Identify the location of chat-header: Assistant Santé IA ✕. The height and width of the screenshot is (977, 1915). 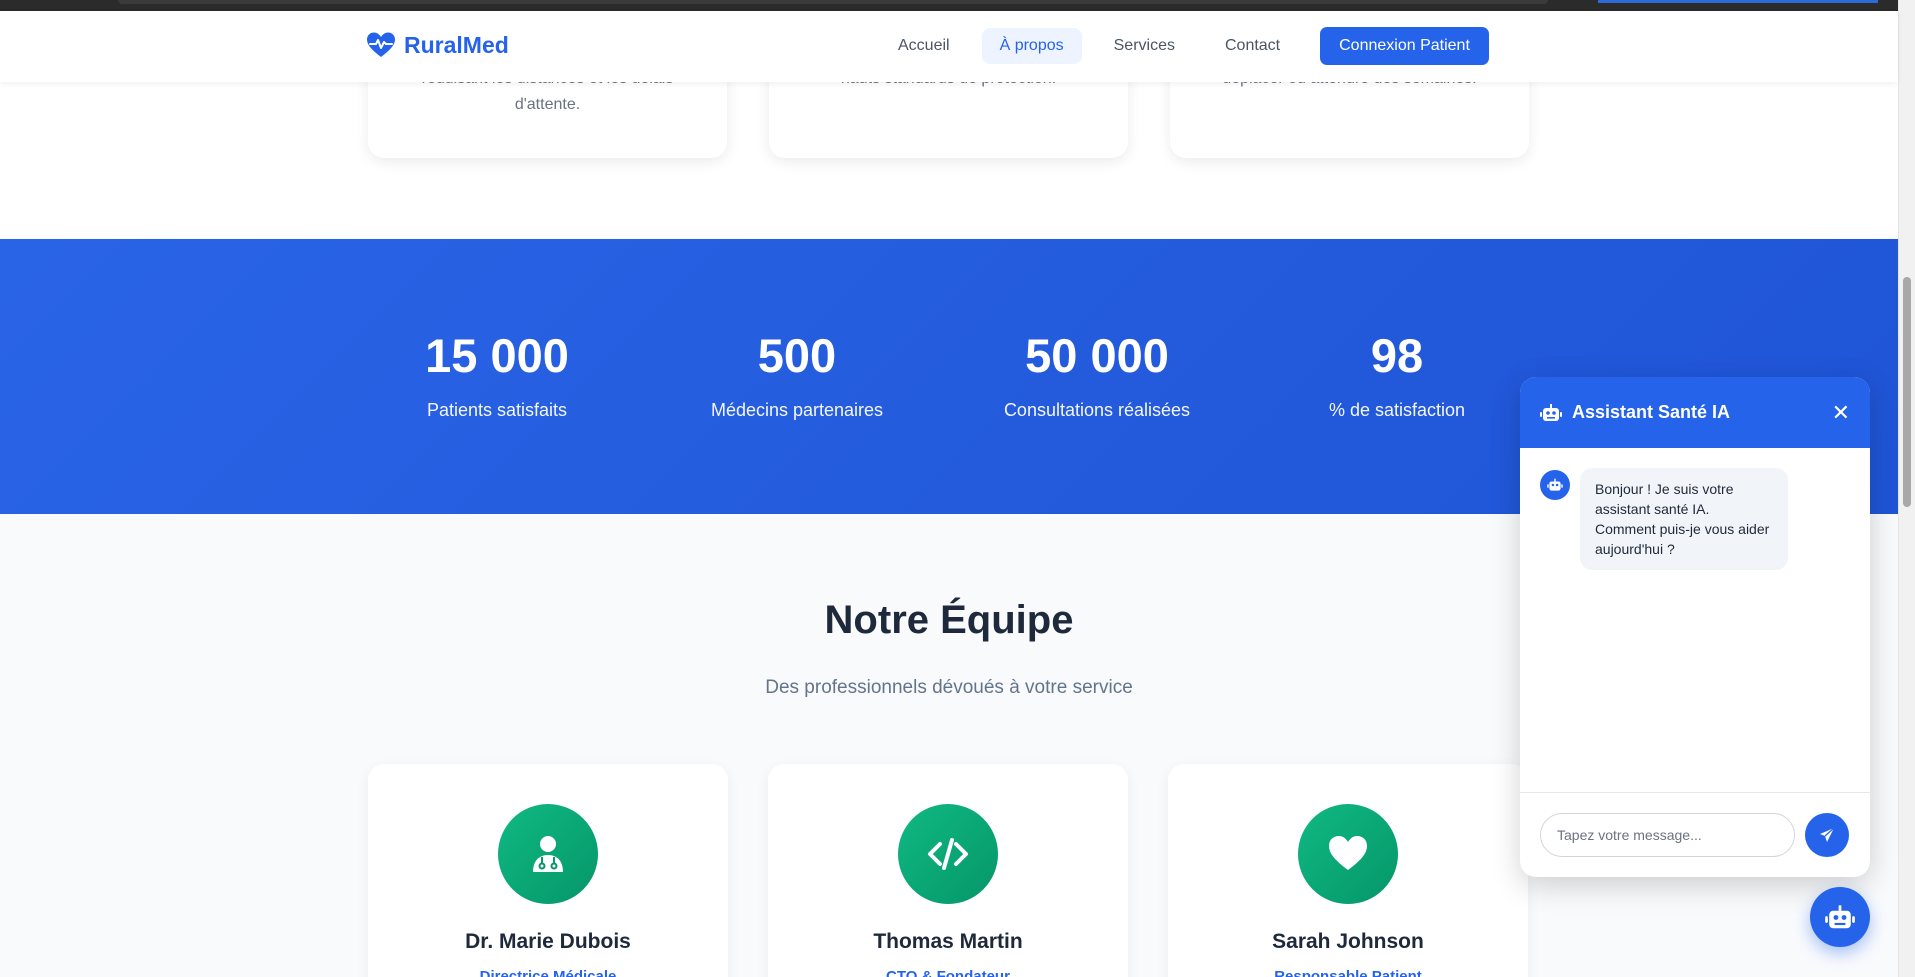
(1695, 412).